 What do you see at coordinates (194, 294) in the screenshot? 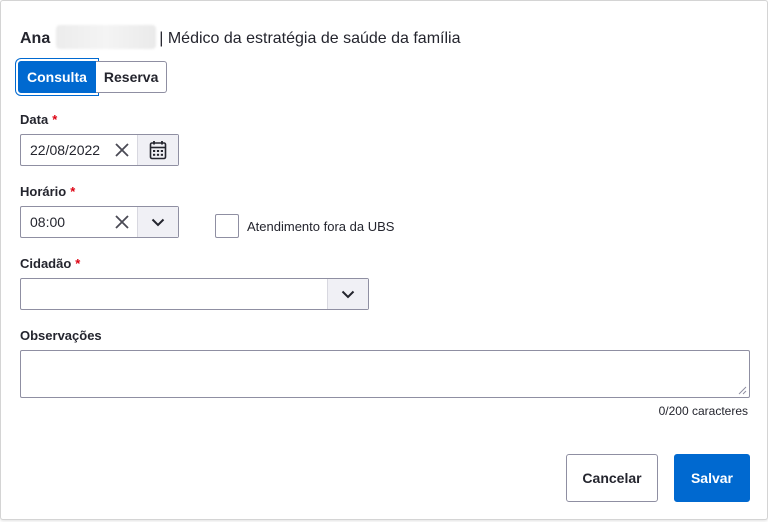
I see `citizen-select` at bounding box center [194, 294].